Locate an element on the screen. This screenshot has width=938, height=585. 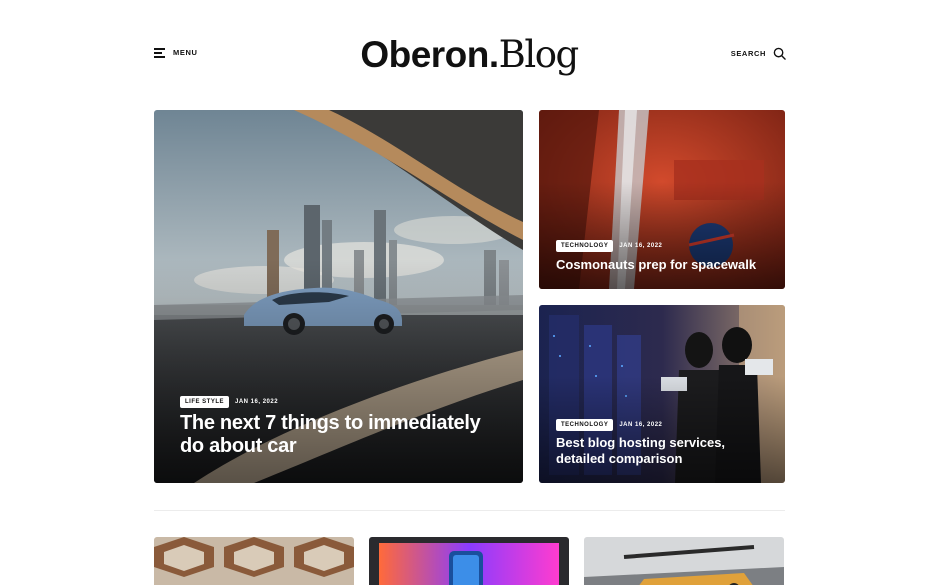
site-logo: Oberon.Blog is located at coordinates (469, 55).